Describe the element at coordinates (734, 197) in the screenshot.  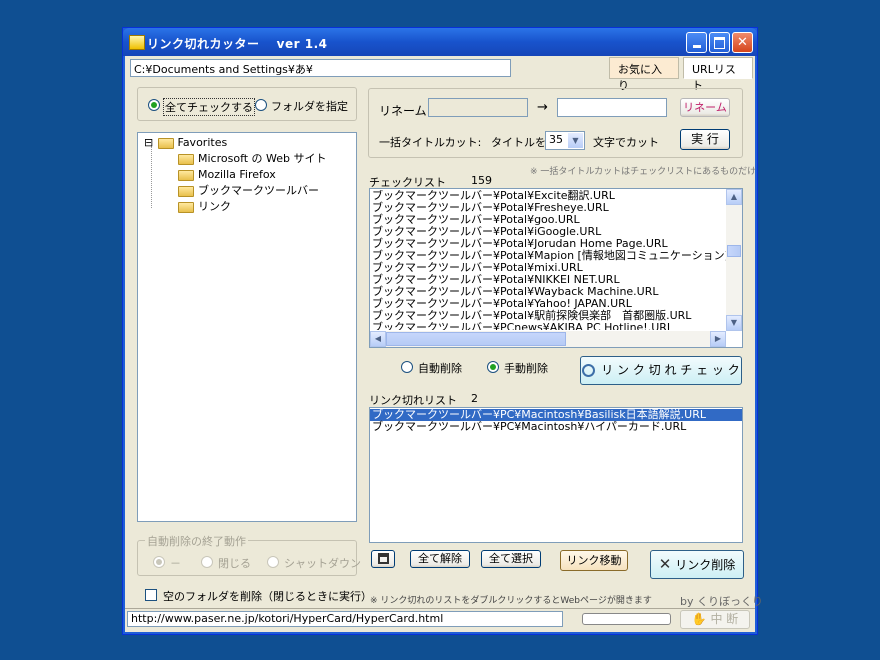
I see `scroll-up-icon: ▲` at that location.